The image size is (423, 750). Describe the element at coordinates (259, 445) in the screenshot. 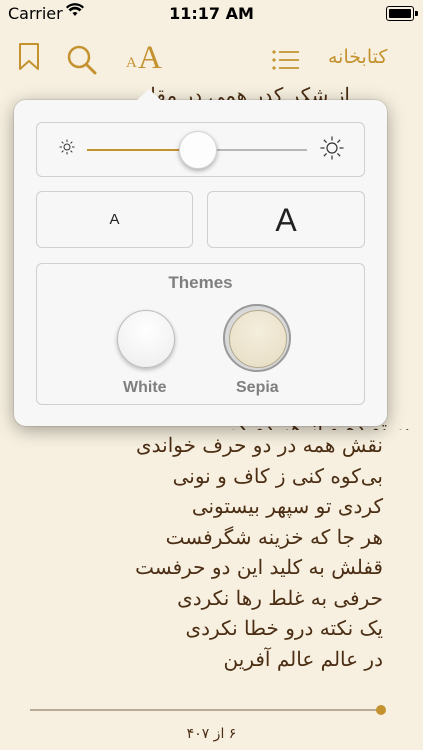

I see `book-line: نقش همه در دو حرف خواندی` at that location.